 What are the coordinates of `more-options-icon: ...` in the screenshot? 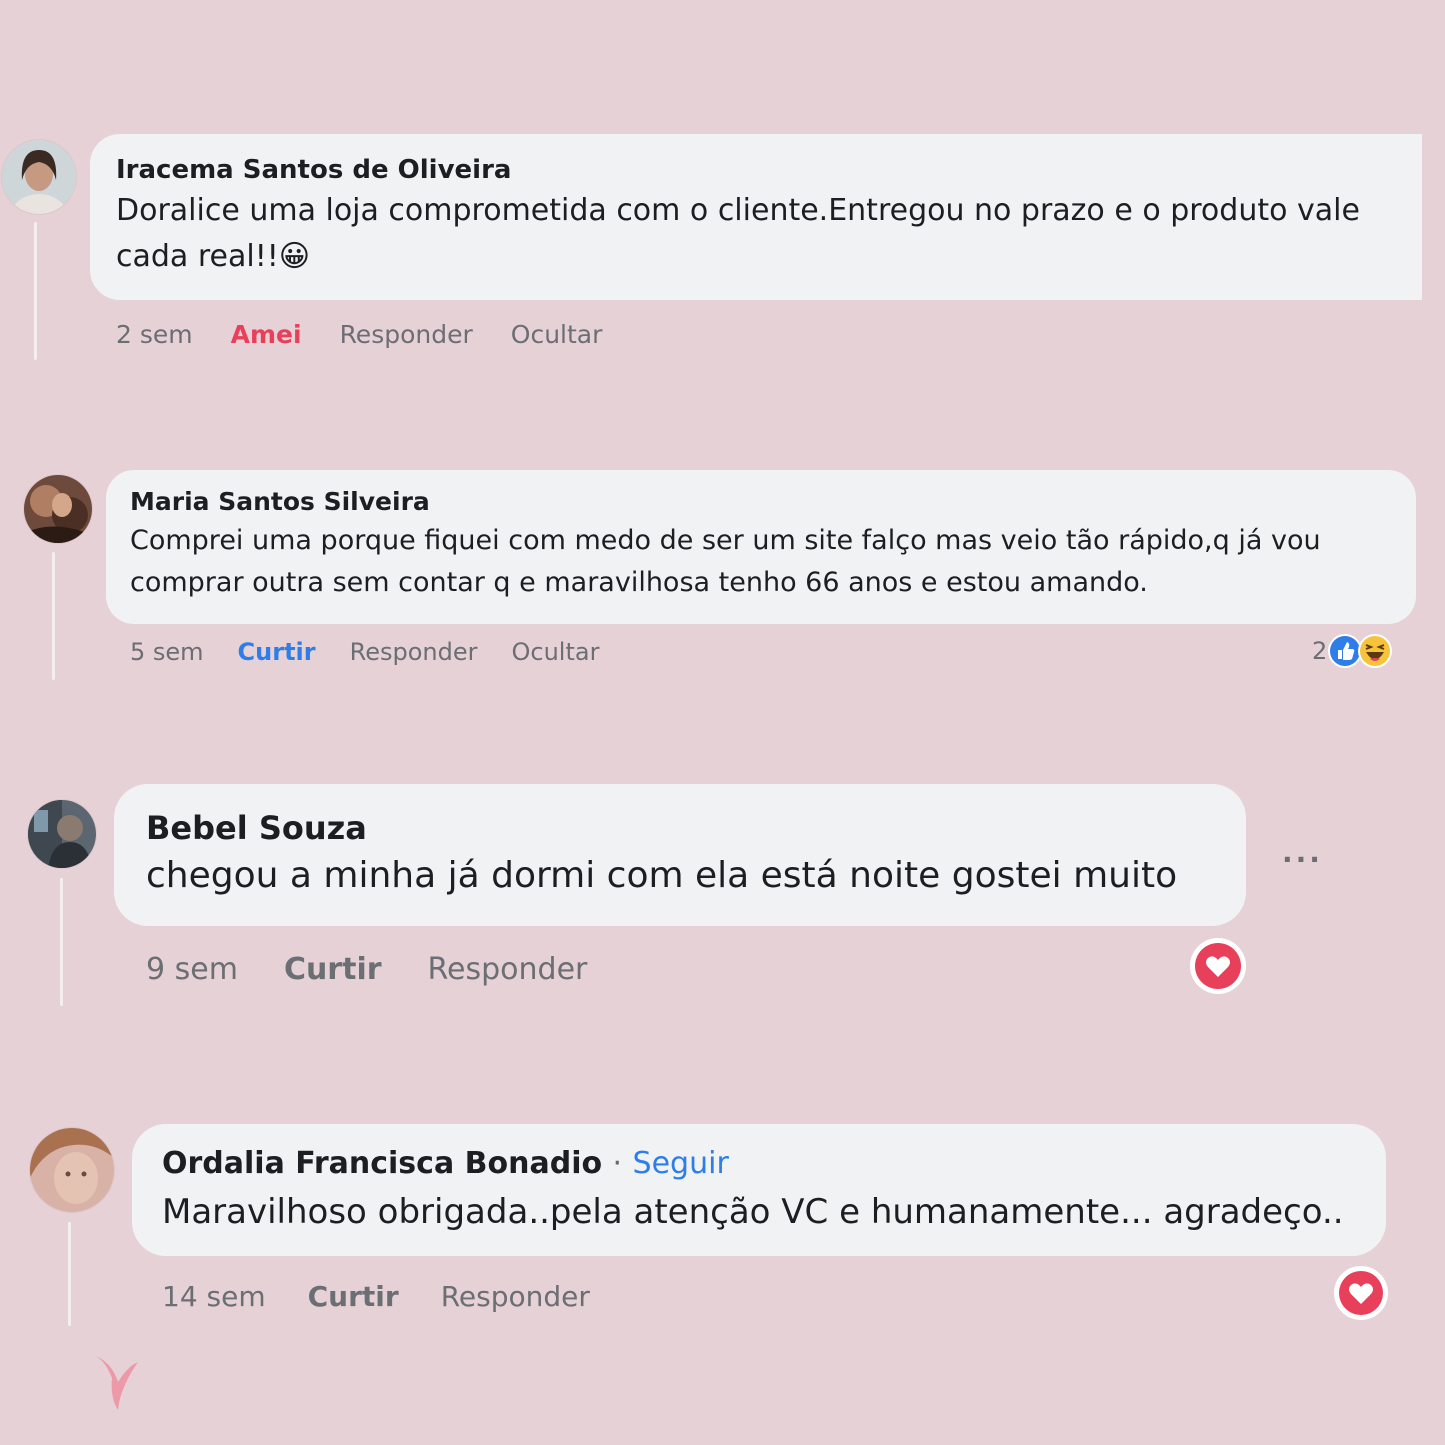 It's located at (1302, 852).